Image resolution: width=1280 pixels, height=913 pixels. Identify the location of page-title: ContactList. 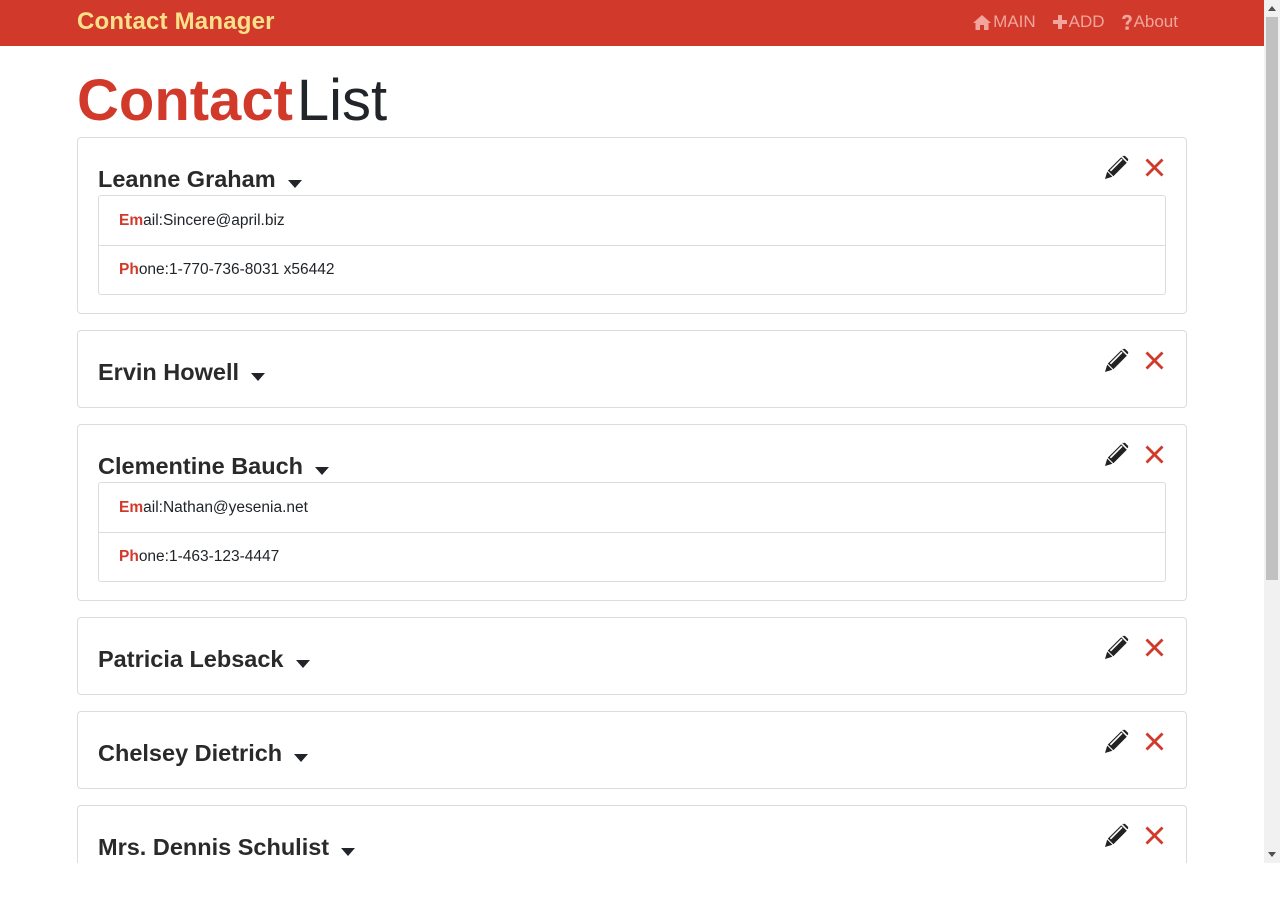
(232, 101).